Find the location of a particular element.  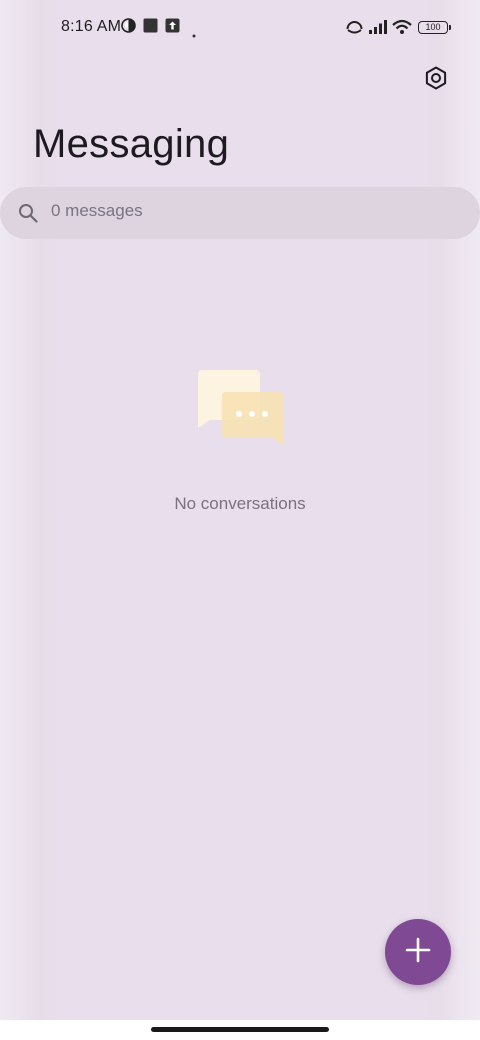

plus-icon is located at coordinates (418, 952).